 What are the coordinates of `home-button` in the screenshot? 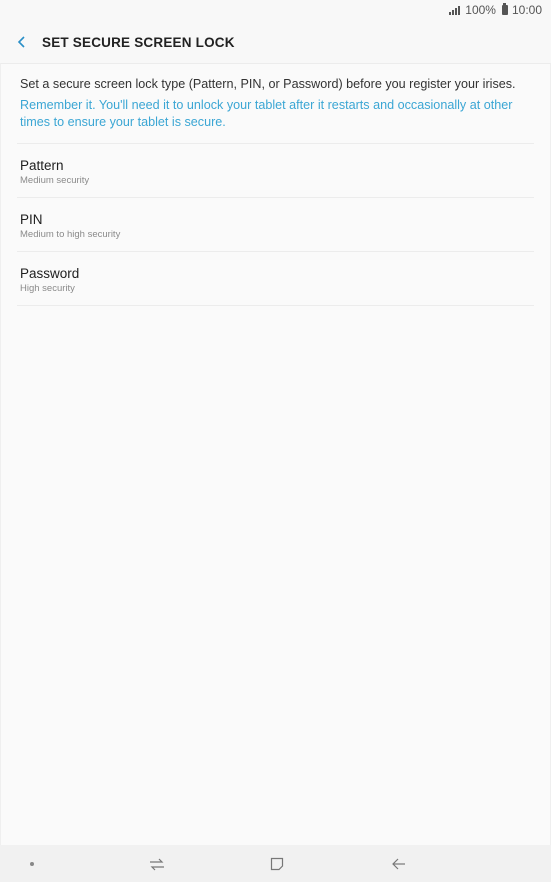 It's located at (277, 863).